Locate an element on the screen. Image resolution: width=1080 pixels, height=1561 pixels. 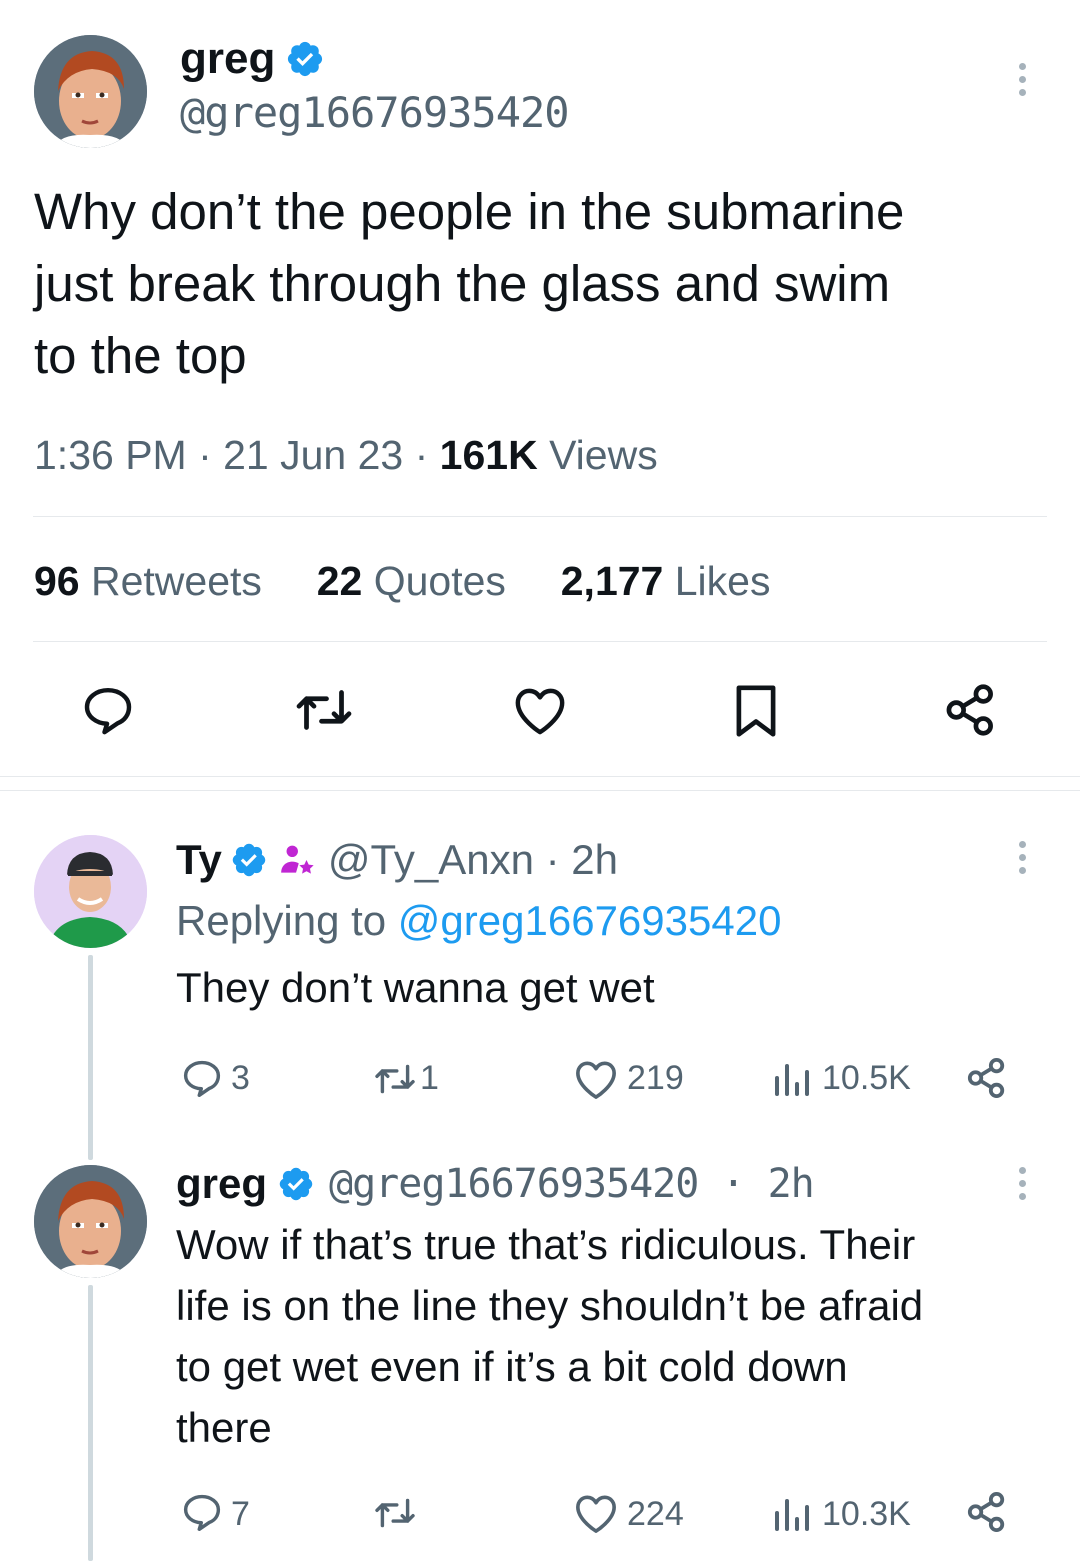
handle: @greg16676935420 is located at coordinates (375, 112).